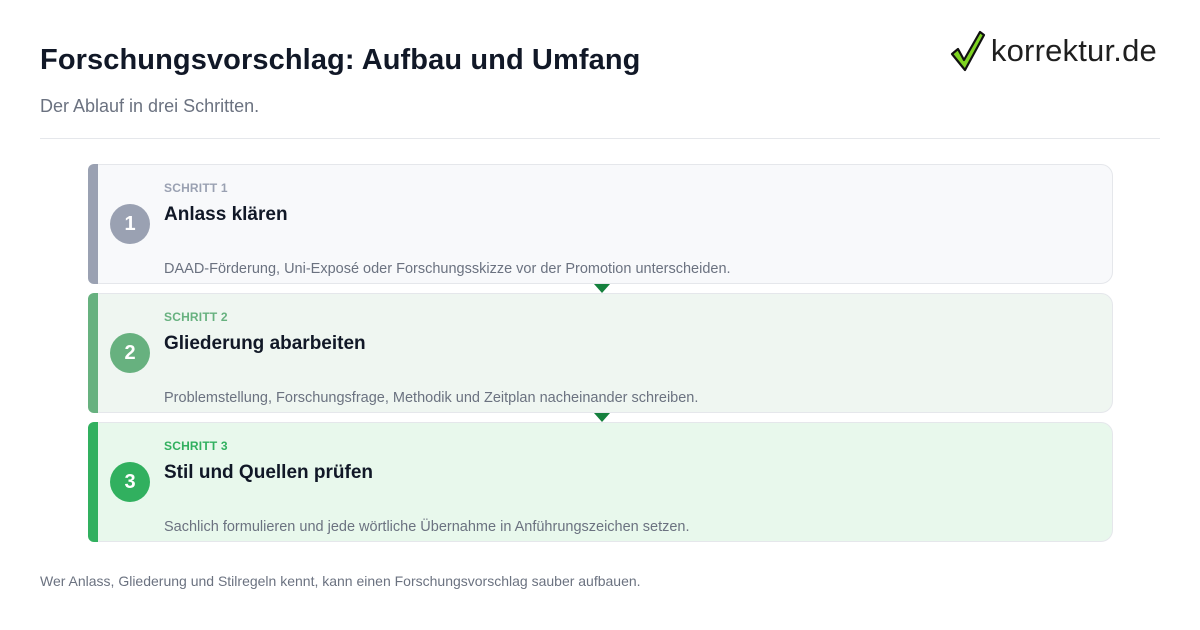 The image size is (1200, 630). What do you see at coordinates (150, 106) in the screenshot?
I see `page-subtitle: Der Ablauf in drei Schritten.` at bounding box center [150, 106].